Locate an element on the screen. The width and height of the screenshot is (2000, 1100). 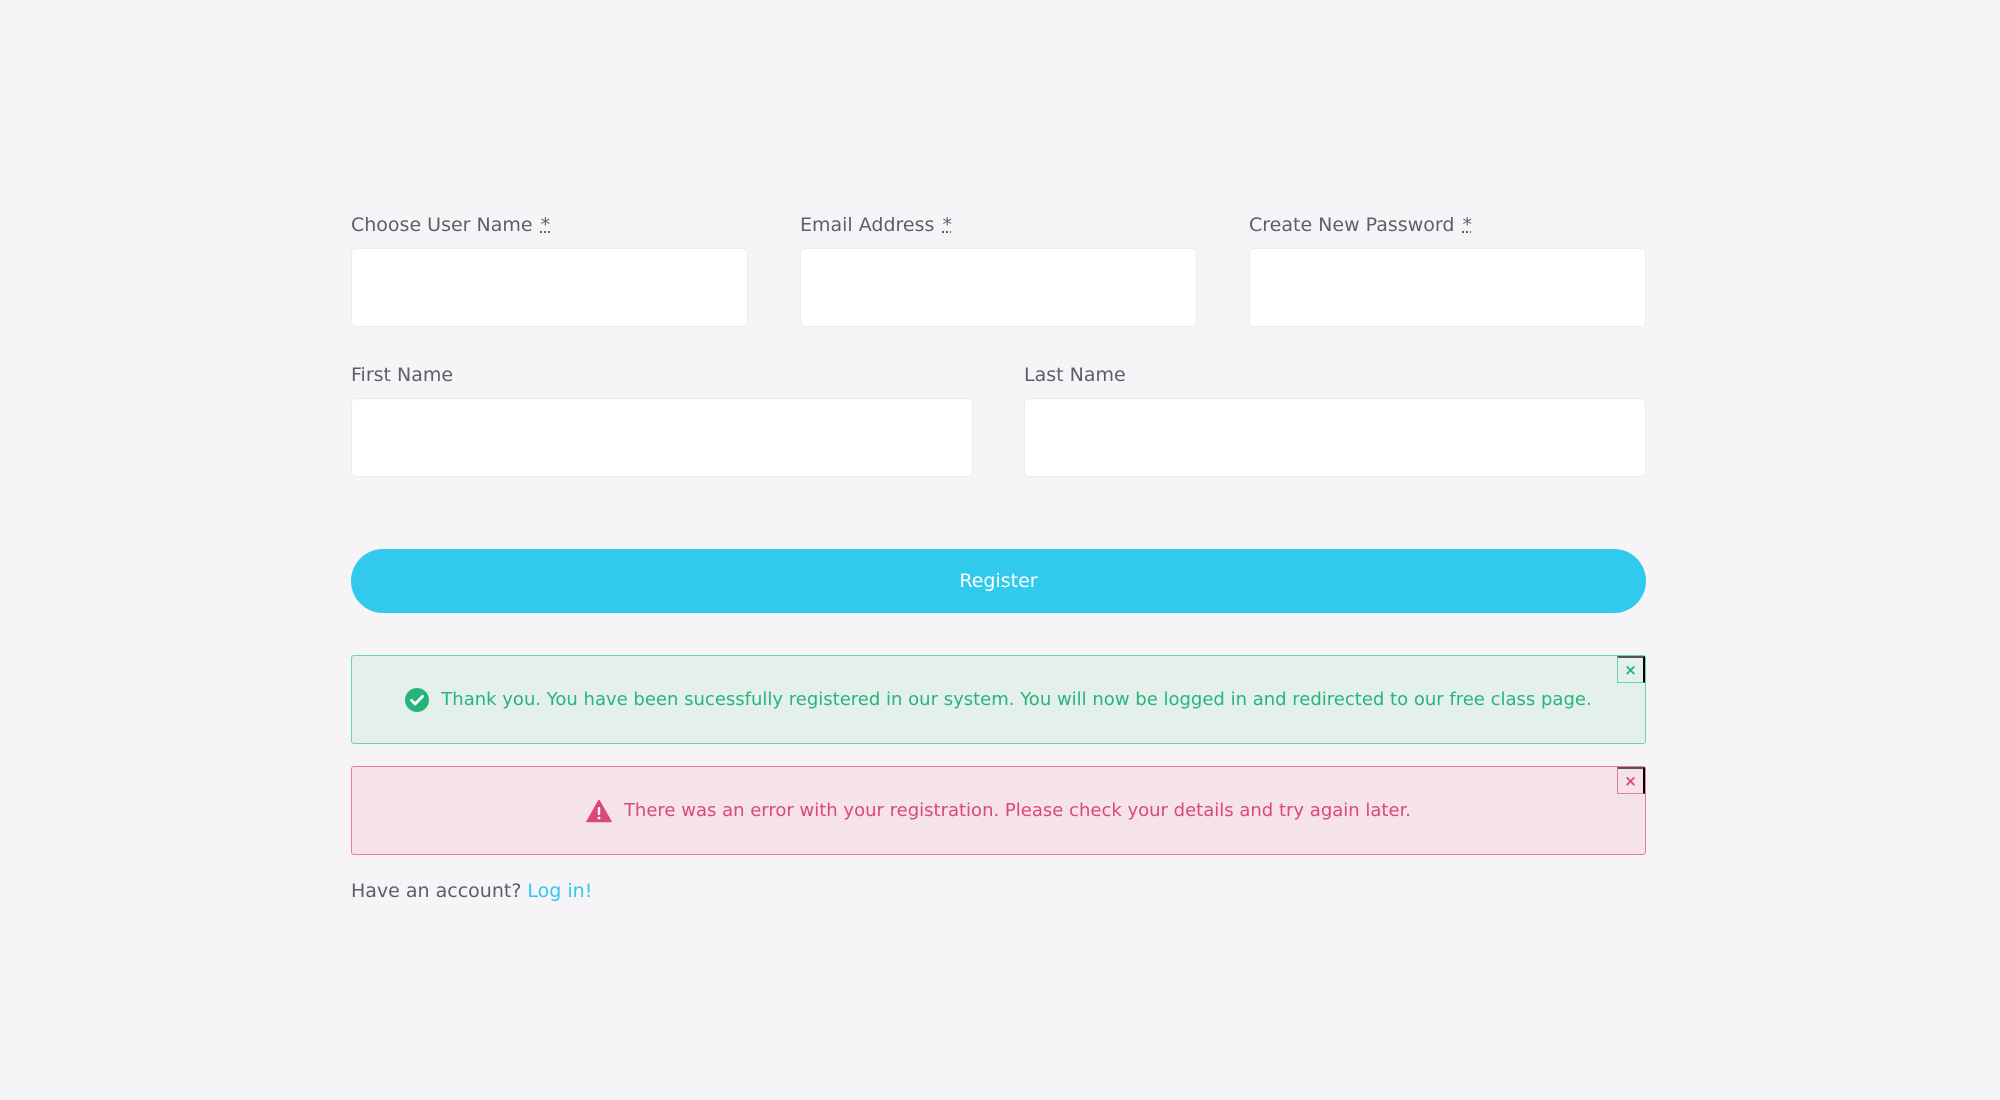
password-field-group: Create New Password * is located at coordinates (1447, 285).